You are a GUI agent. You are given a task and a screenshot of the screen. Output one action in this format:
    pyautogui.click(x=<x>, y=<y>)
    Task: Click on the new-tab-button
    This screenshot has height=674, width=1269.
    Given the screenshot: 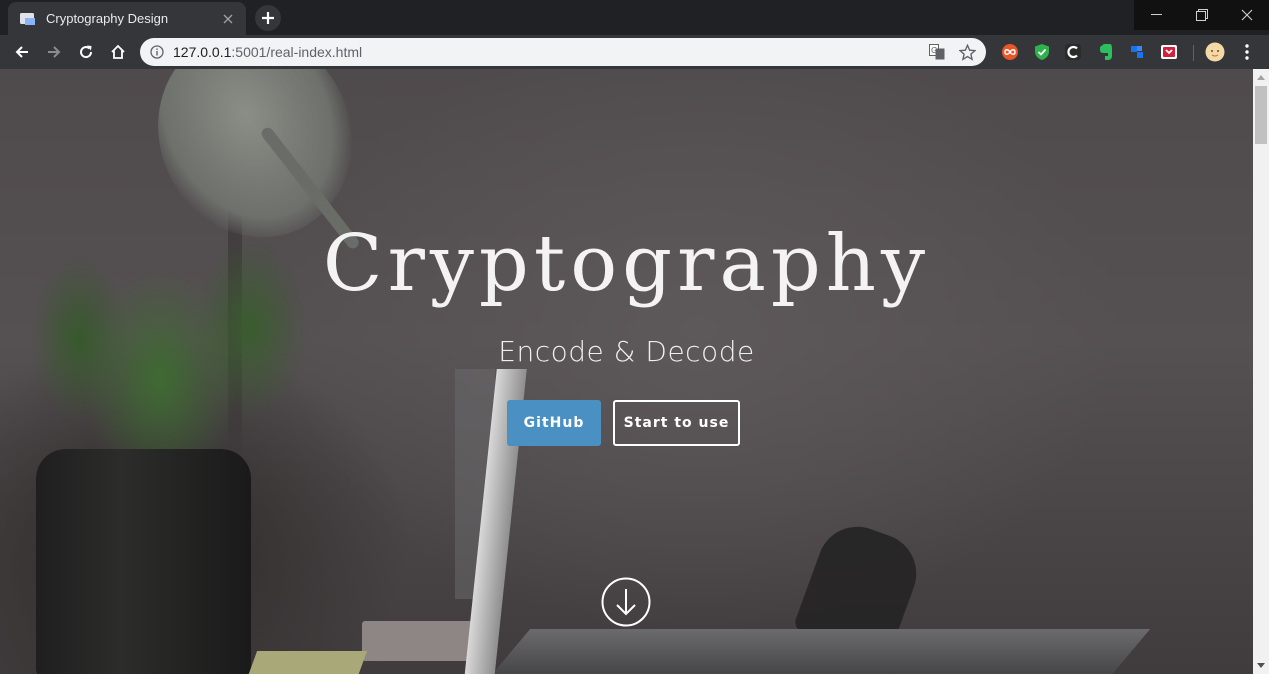 What is the action you would take?
    pyautogui.click(x=268, y=18)
    